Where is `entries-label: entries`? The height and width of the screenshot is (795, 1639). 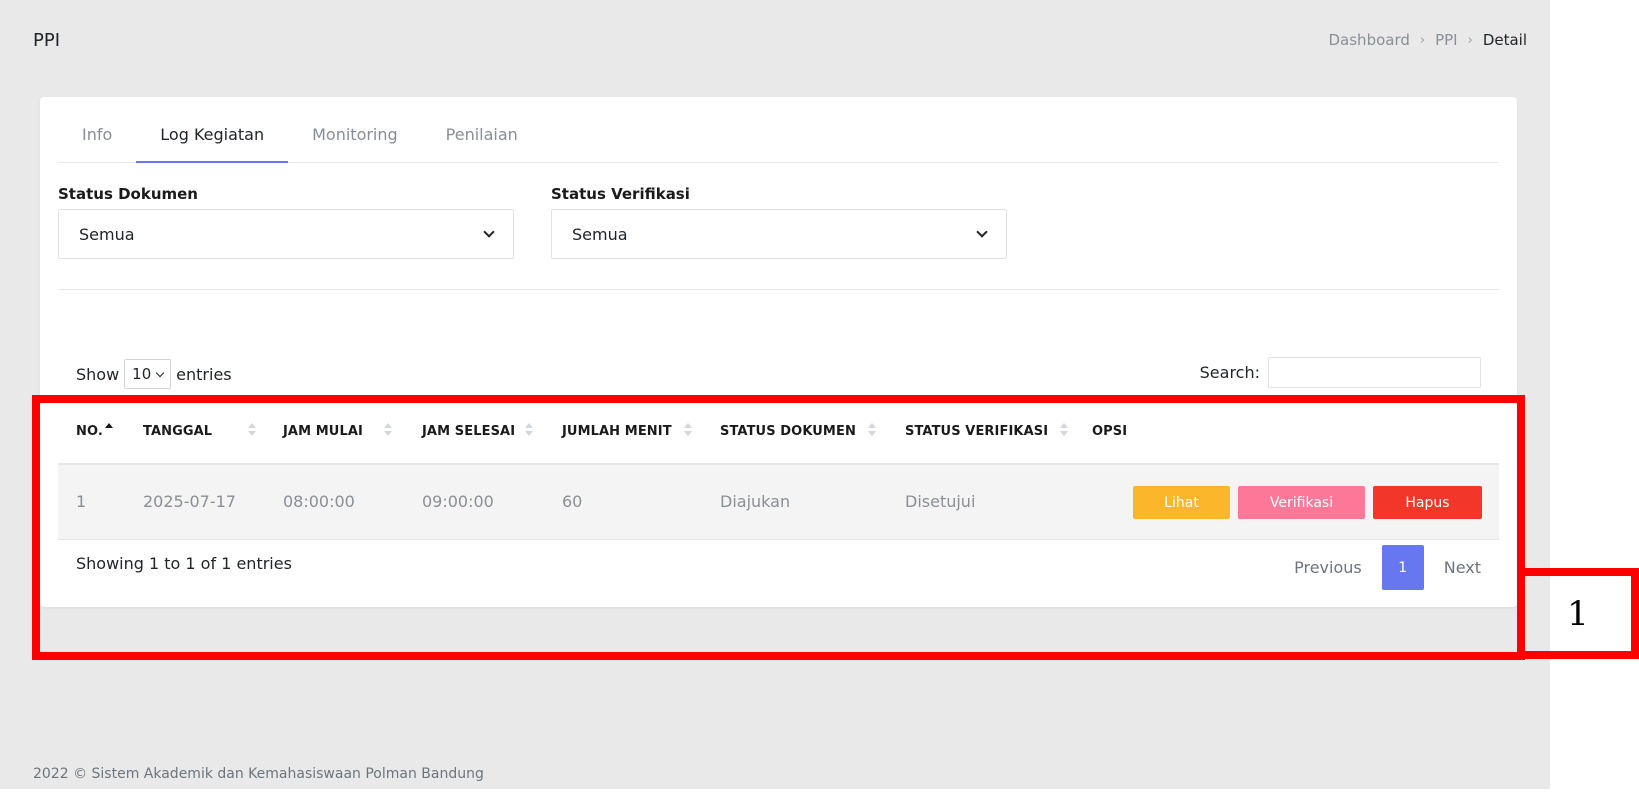 entries-label: entries is located at coordinates (204, 374).